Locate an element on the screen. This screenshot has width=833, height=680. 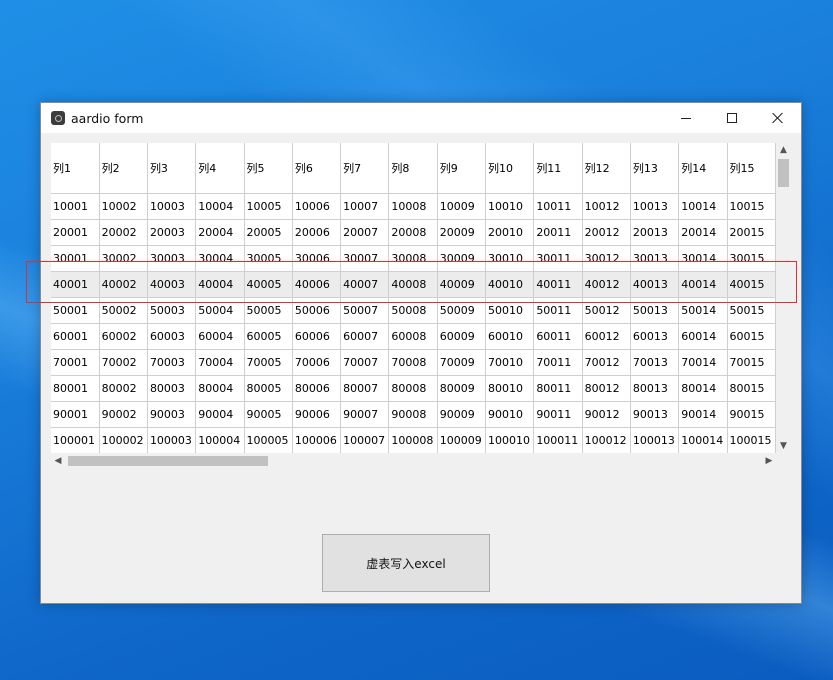
table-cell: 40015 is located at coordinates (751, 284).